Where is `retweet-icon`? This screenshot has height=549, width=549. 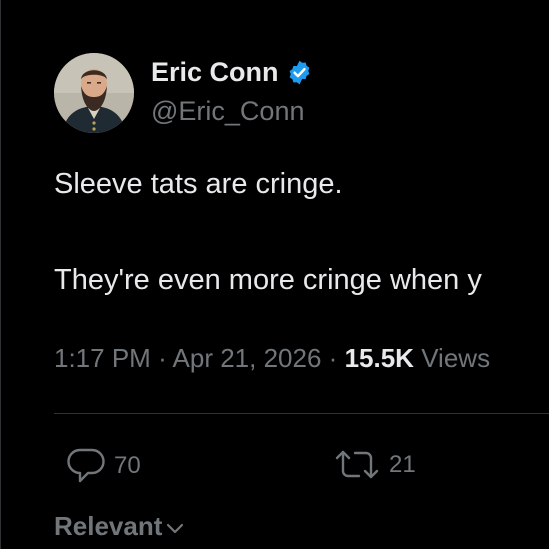
retweet-icon is located at coordinates (357, 464).